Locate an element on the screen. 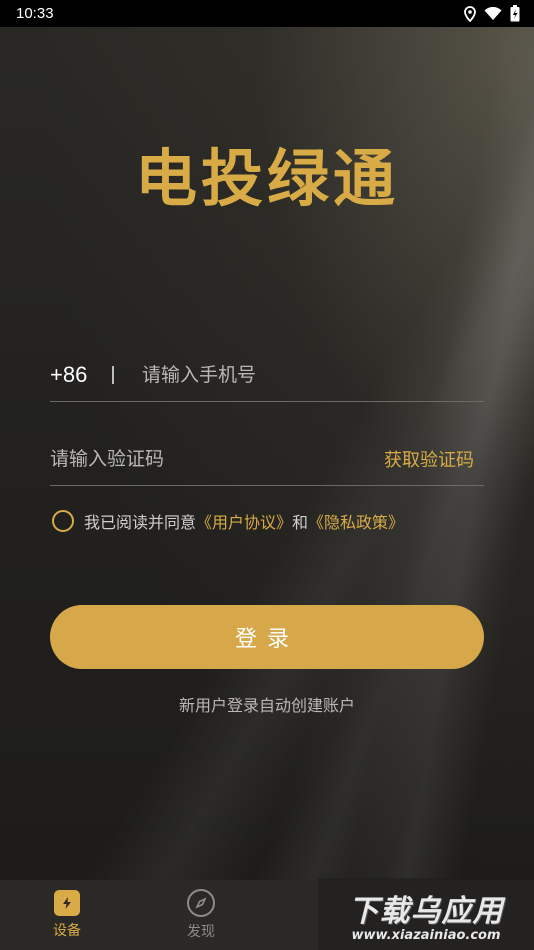 The image size is (534, 950). phone-row: +86 is located at coordinates (267, 375).